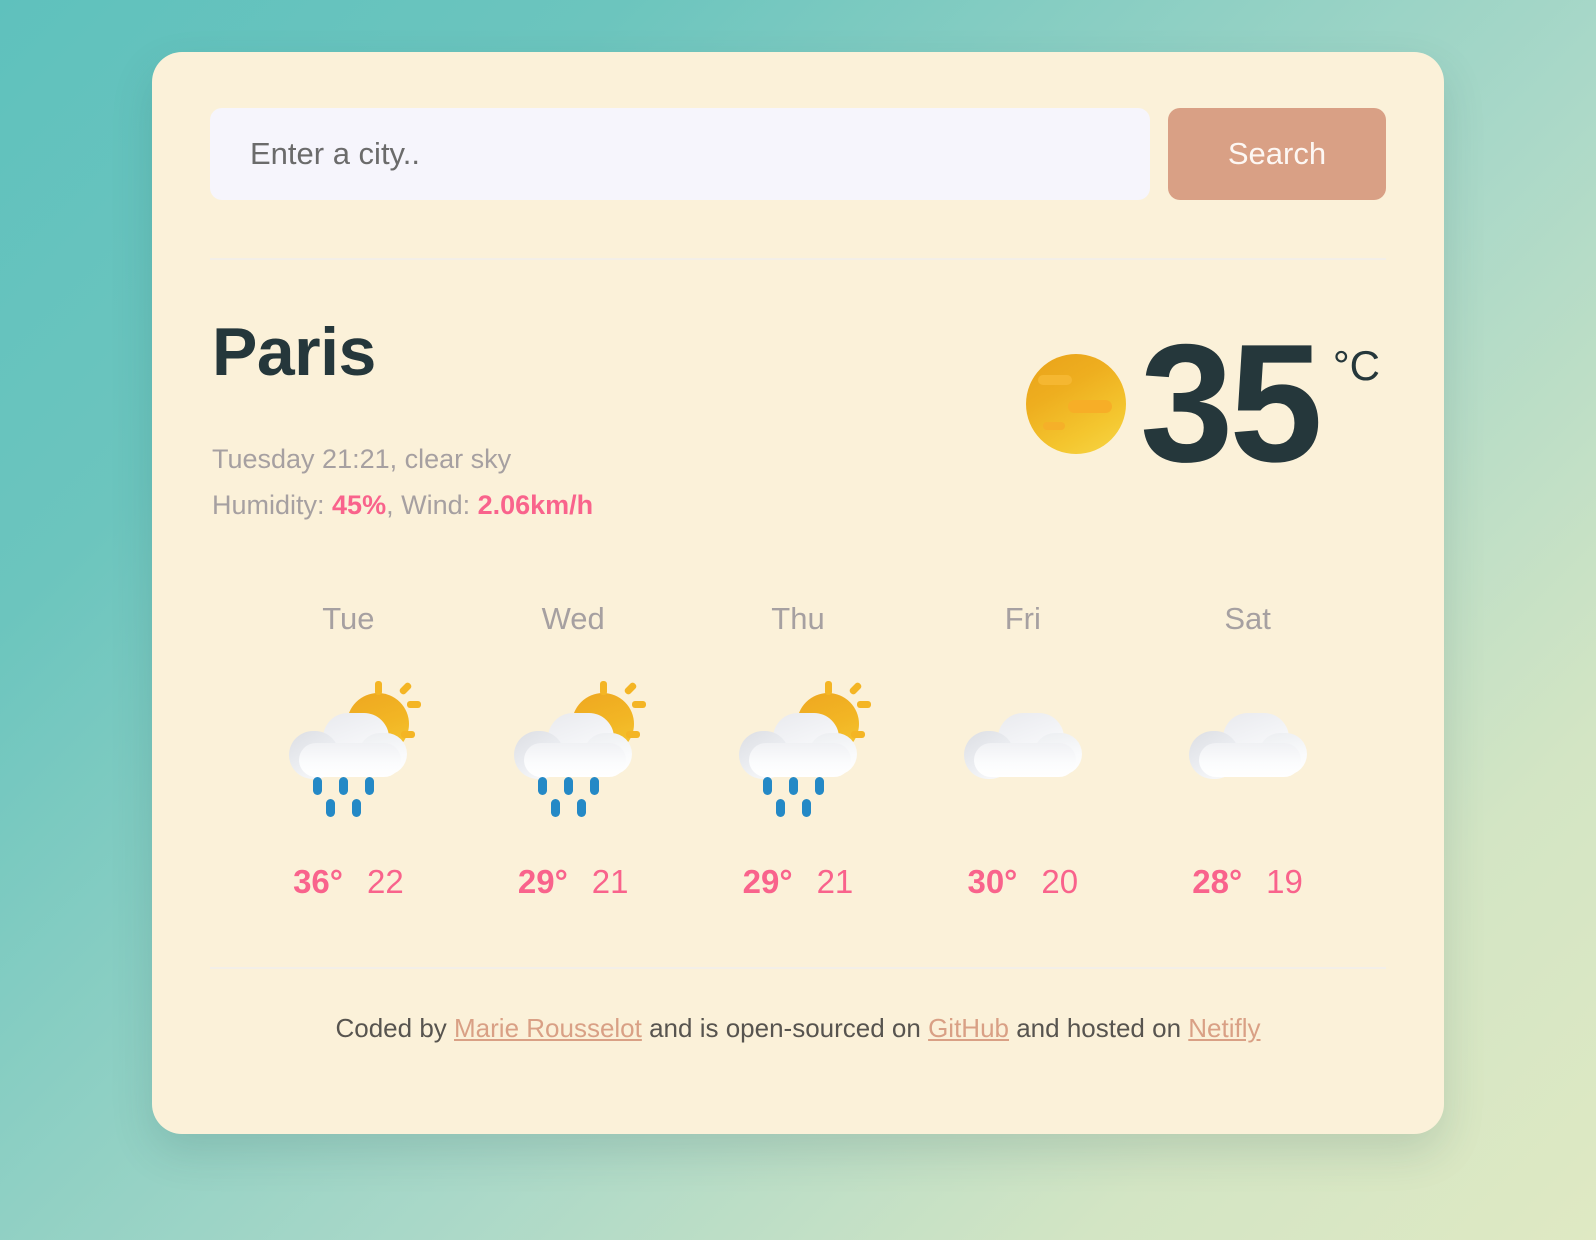 This screenshot has width=1596, height=1240. What do you see at coordinates (348, 618) in the screenshot?
I see `forecast-day-label: Tue` at bounding box center [348, 618].